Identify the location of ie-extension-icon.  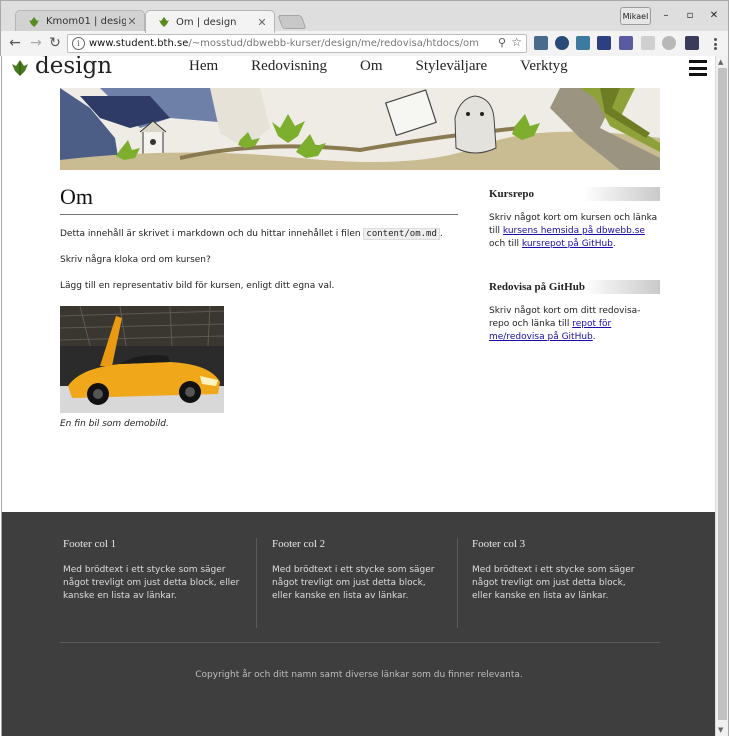
(626, 43).